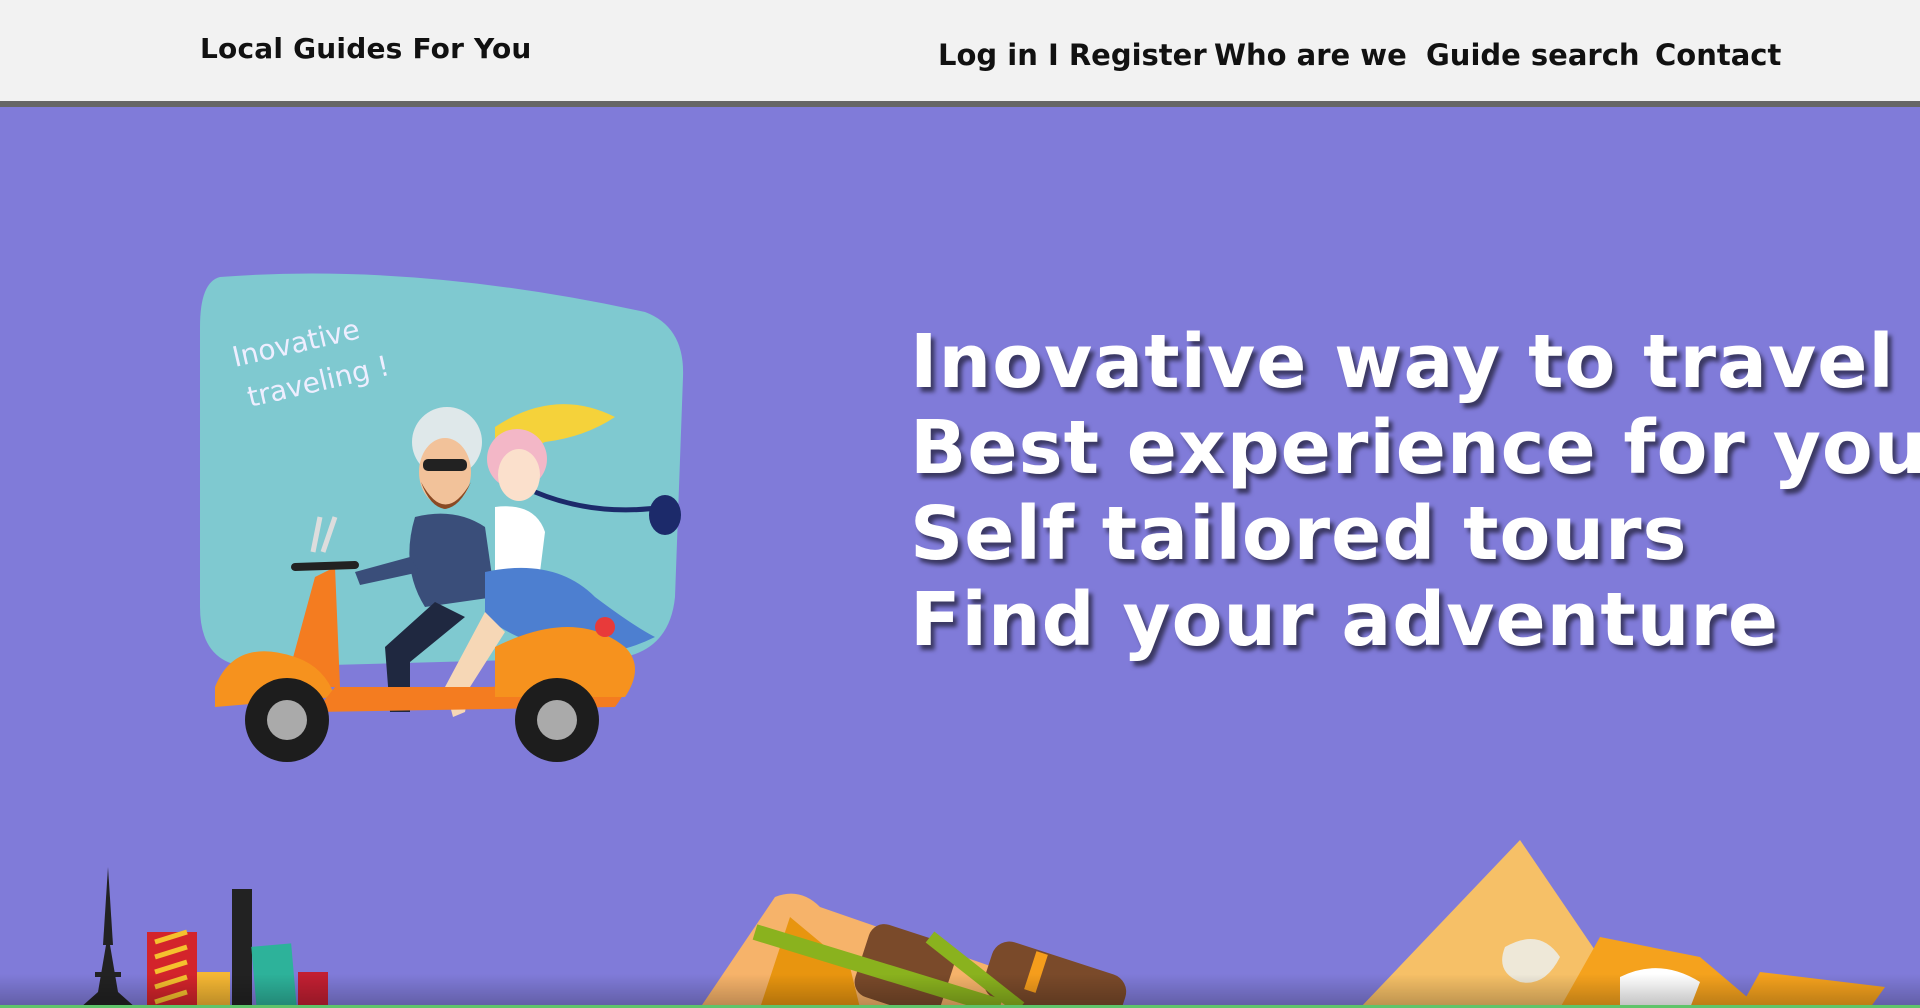 This screenshot has height=1008, width=1920. What do you see at coordinates (557, 720) in the screenshot?
I see `rear-wheel-hub` at bounding box center [557, 720].